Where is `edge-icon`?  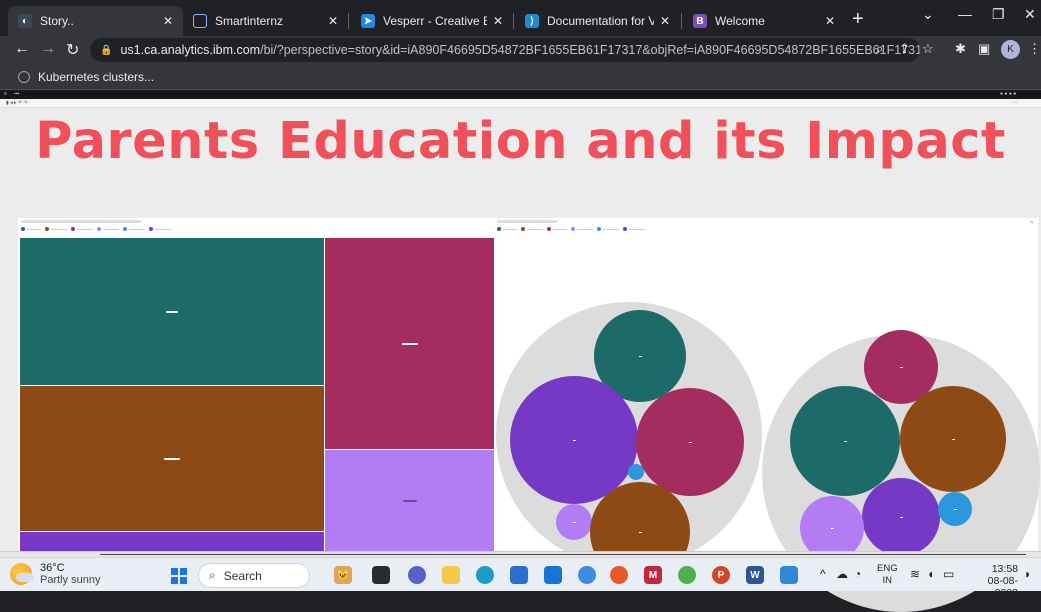 edge-icon is located at coordinates (485, 575).